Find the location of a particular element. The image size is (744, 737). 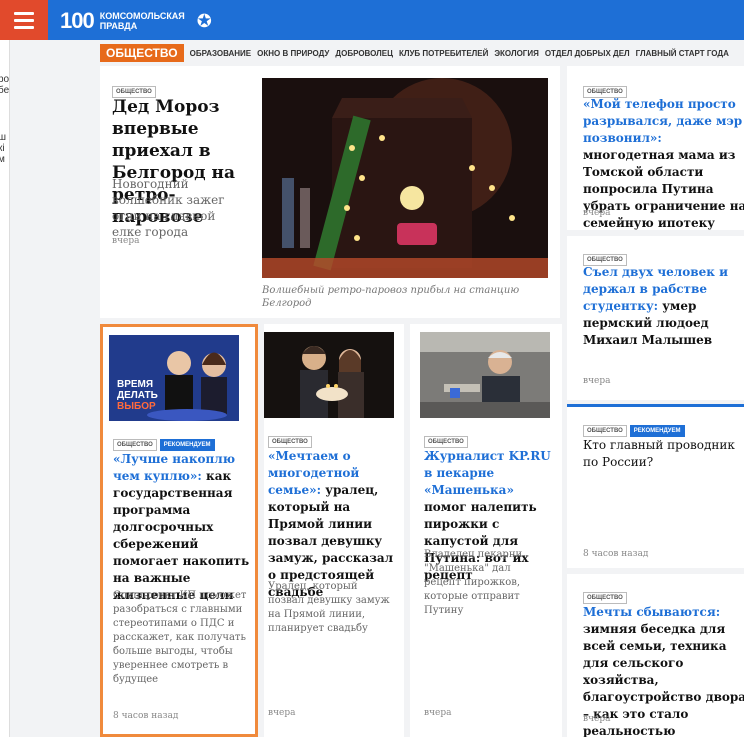

clipped-text: бе is located at coordinates (5, 90).